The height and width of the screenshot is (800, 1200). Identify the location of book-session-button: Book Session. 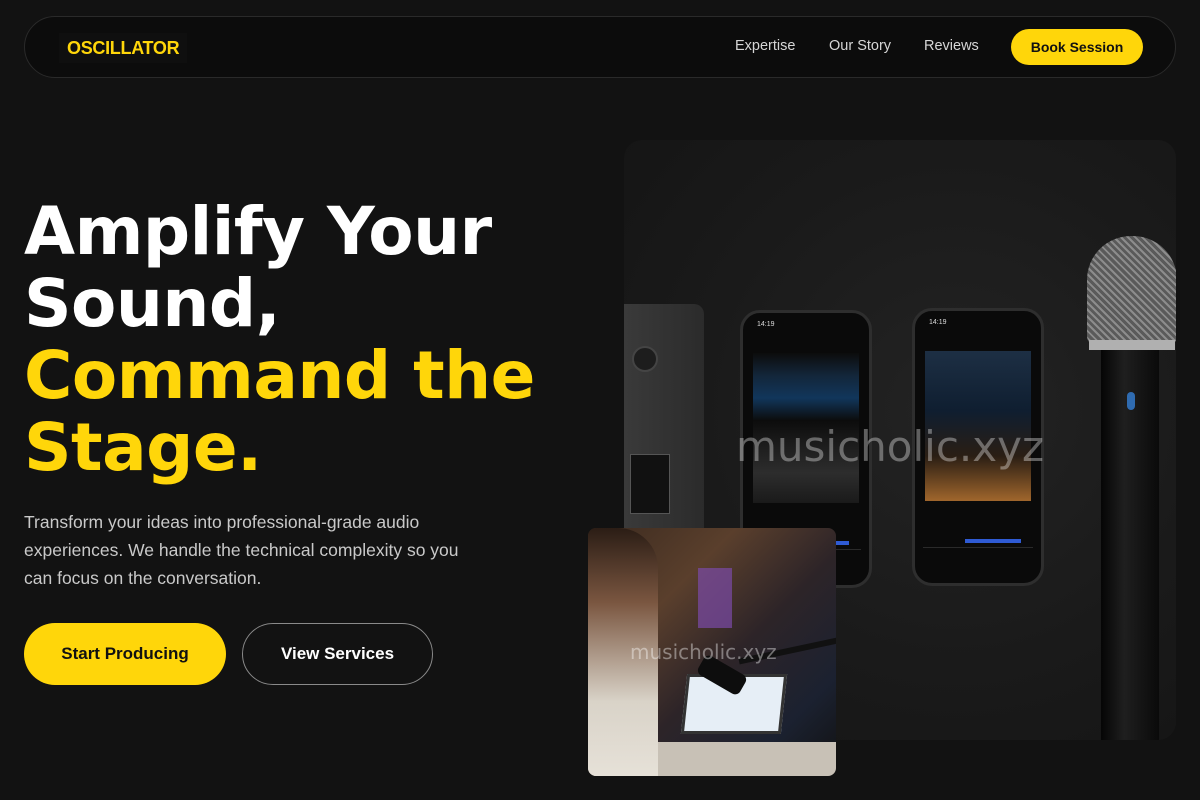
(1077, 47).